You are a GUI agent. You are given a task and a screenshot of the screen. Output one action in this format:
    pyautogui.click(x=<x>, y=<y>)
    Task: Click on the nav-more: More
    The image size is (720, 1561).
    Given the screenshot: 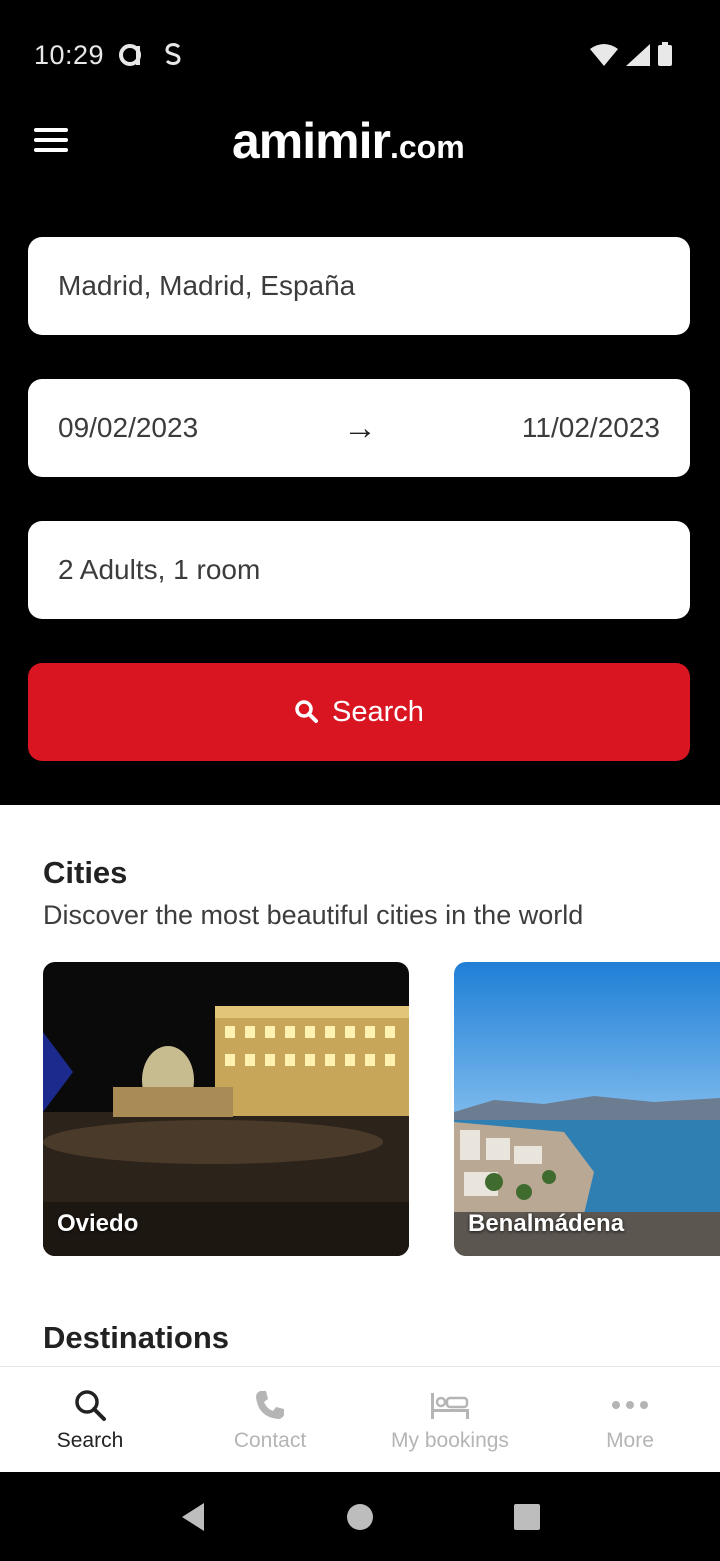 What is the action you would take?
    pyautogui.click(x=630, y=1420)
    